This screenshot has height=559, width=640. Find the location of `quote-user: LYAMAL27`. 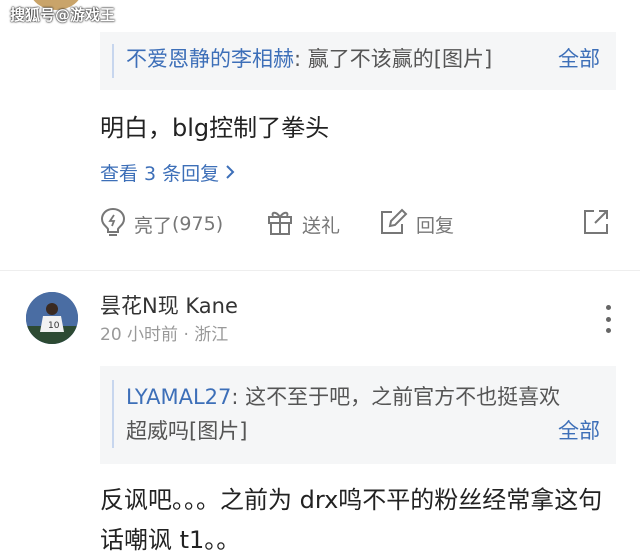

quote-user: LYAMAL27 is located at coordinates (178, 397).